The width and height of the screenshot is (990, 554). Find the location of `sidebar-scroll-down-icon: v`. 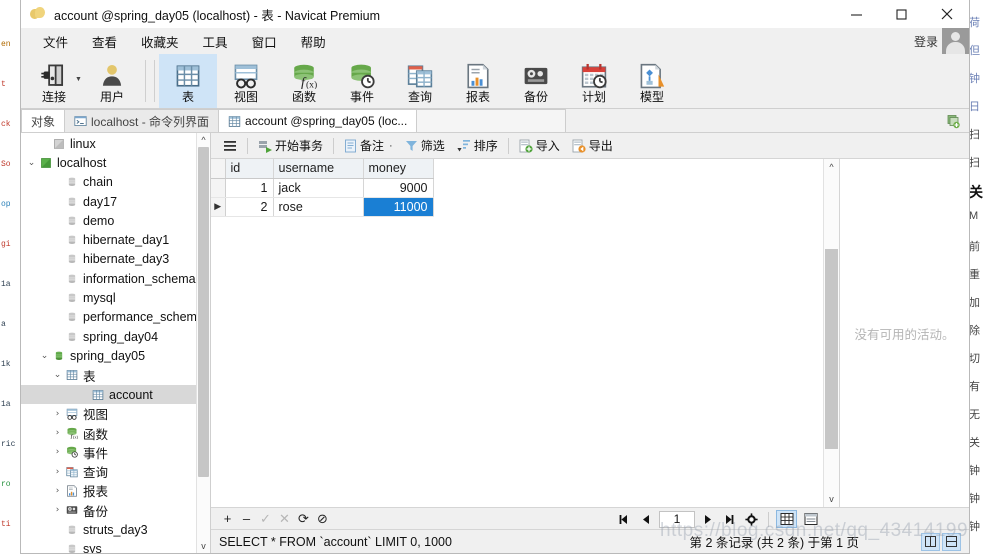

sidebar-scroll-down-icon: v is located at coordinates (203, 546).